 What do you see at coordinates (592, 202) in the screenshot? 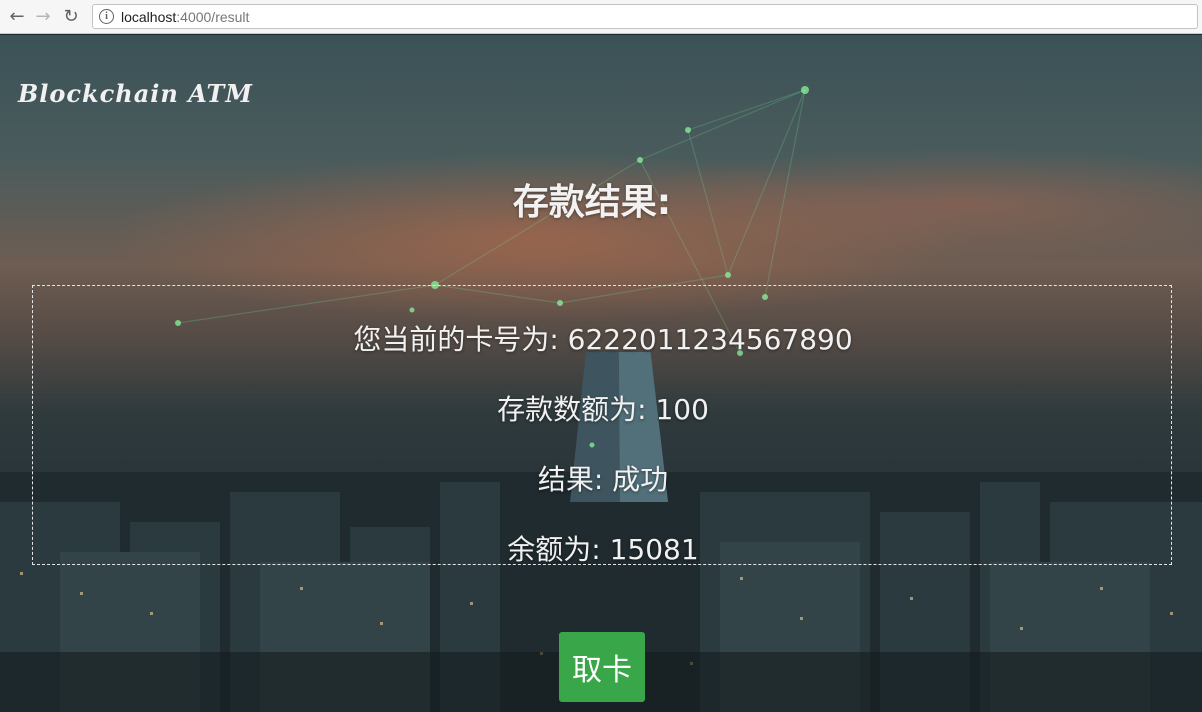
I see `page-title: 存款结果:` at bounding box center [592, 202].